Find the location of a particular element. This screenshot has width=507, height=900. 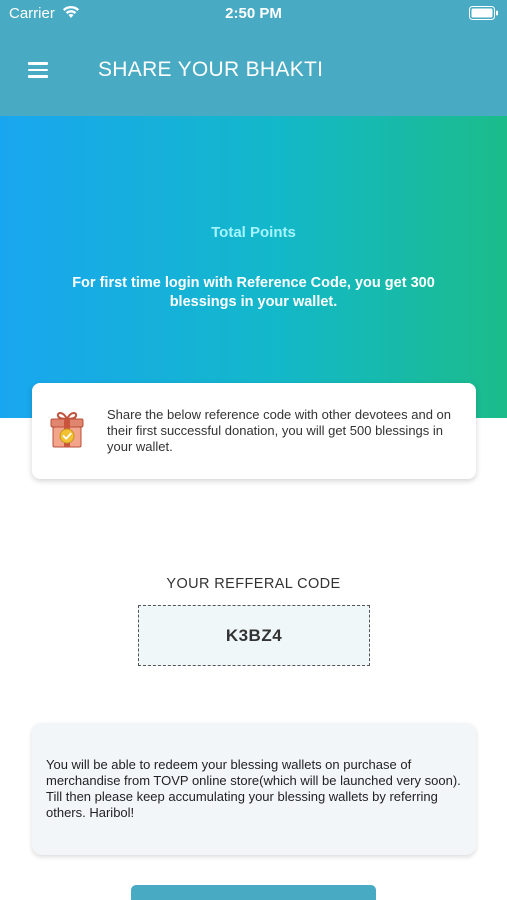

status-time: 2:50 PM is located at coordinates (253, 13).